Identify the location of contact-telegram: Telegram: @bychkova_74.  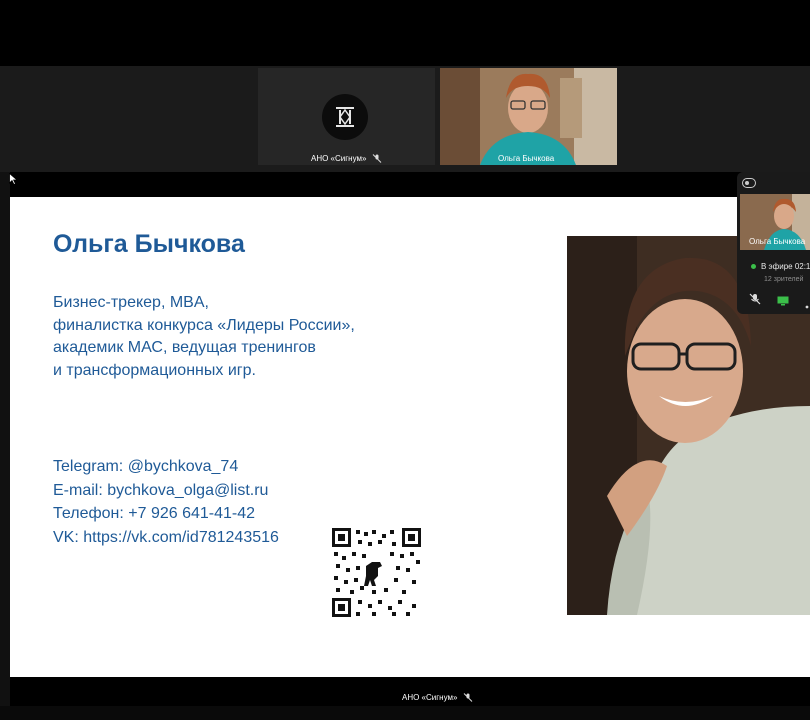
(146, 466).